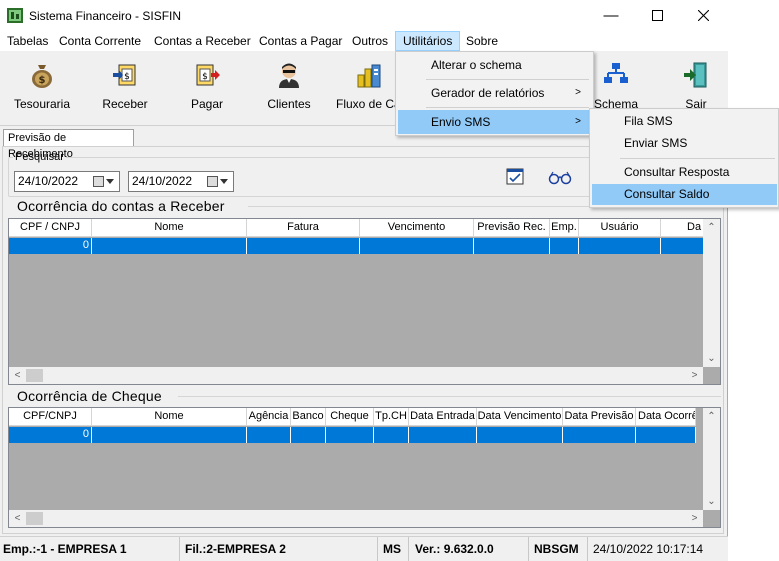 This screenshot has height=561, width=779. Describe the element at coordinates (300, 41) in the screenshot. I see `menu-contas-a-pagar: Contas a Pagar` at that location.